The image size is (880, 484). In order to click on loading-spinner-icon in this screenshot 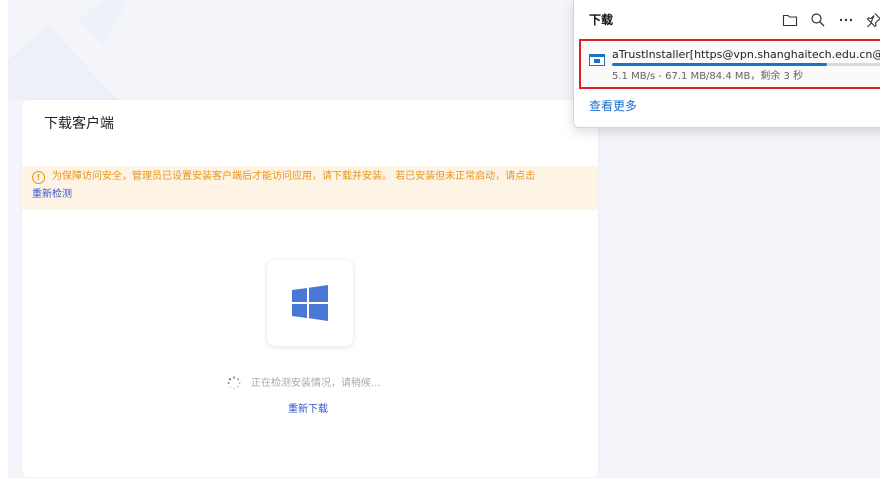, I will do `click(234, 383)`.